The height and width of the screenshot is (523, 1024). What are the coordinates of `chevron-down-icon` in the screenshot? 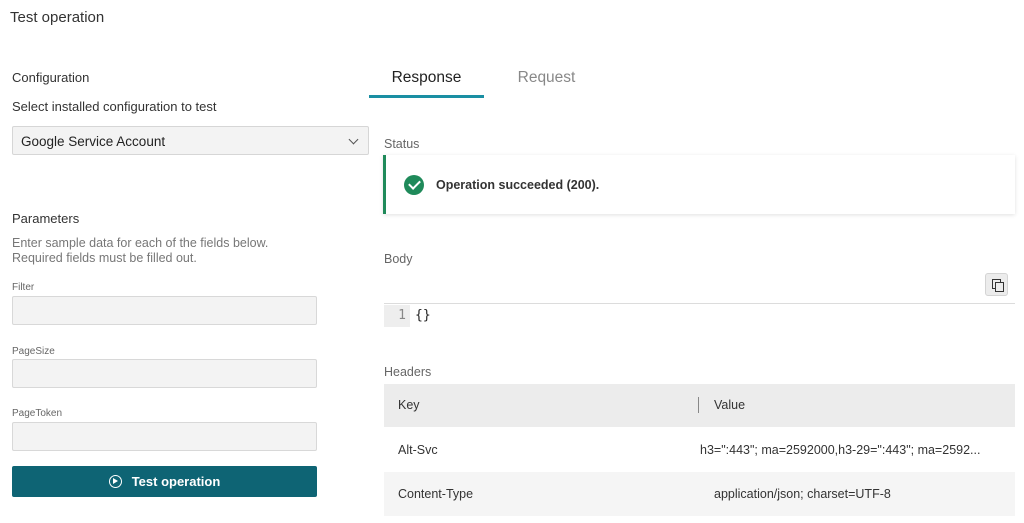 It's located at (353, 139).